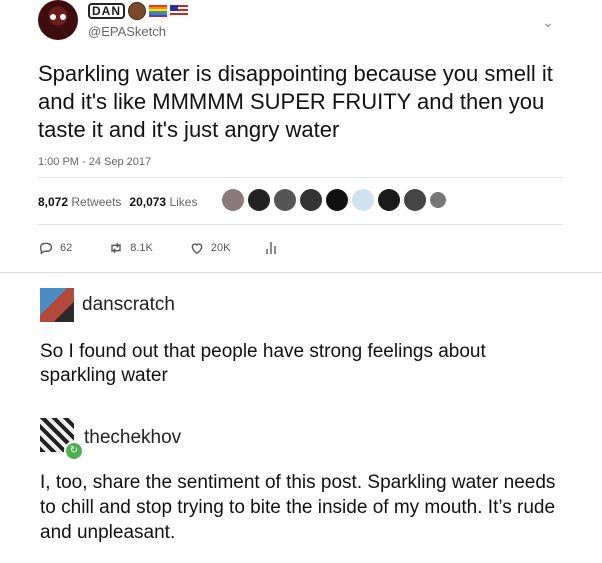  Describe the element at coordinates (55, 248) in the screenshot. I see `reply-button: 62` at that location.